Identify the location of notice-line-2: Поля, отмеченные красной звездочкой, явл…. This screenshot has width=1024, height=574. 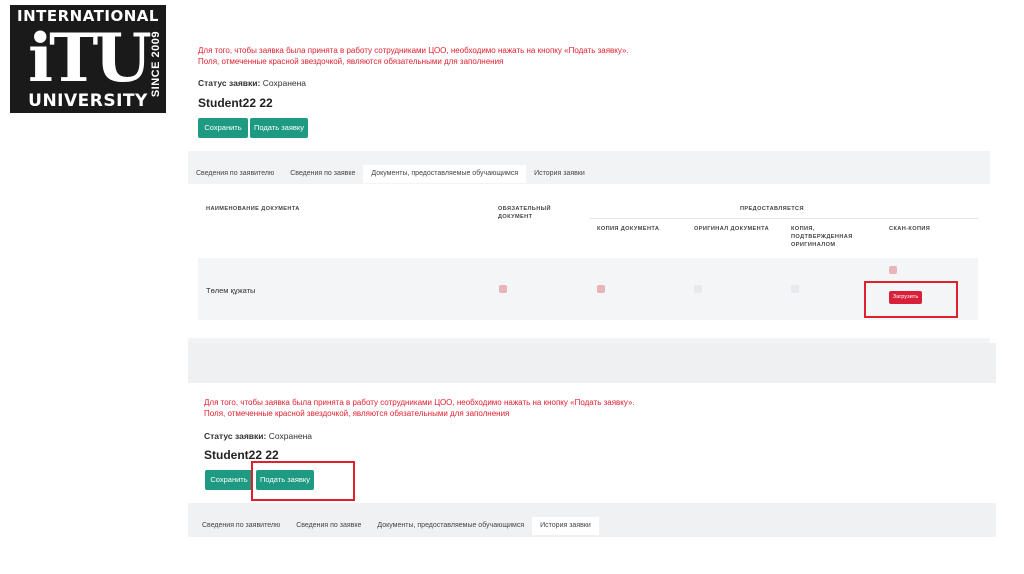
(351, 61).